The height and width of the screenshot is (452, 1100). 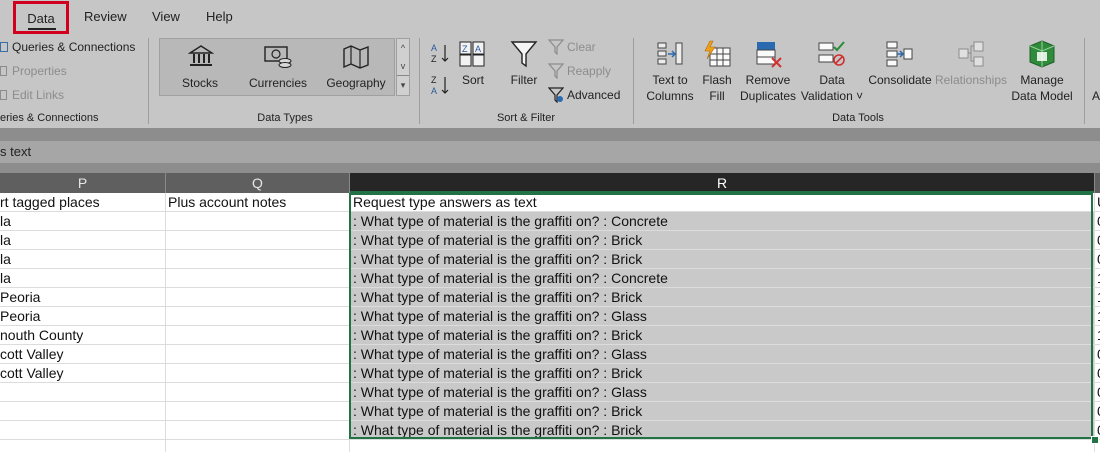 What do you see at coordinates (1042, 54) in the screenshot?
I see `data-model-icon` at bounding box center [1042, 54].